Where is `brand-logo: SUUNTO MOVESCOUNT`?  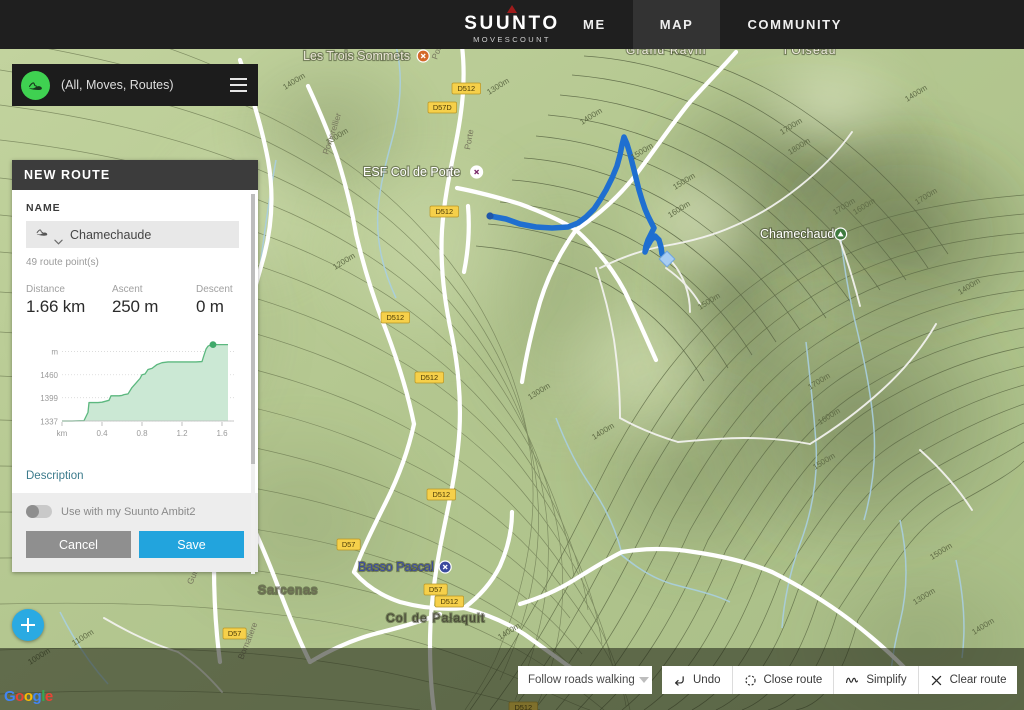
brand-logo: SUUNTO MOVESCOUNT is located at coordinates (512, 24).